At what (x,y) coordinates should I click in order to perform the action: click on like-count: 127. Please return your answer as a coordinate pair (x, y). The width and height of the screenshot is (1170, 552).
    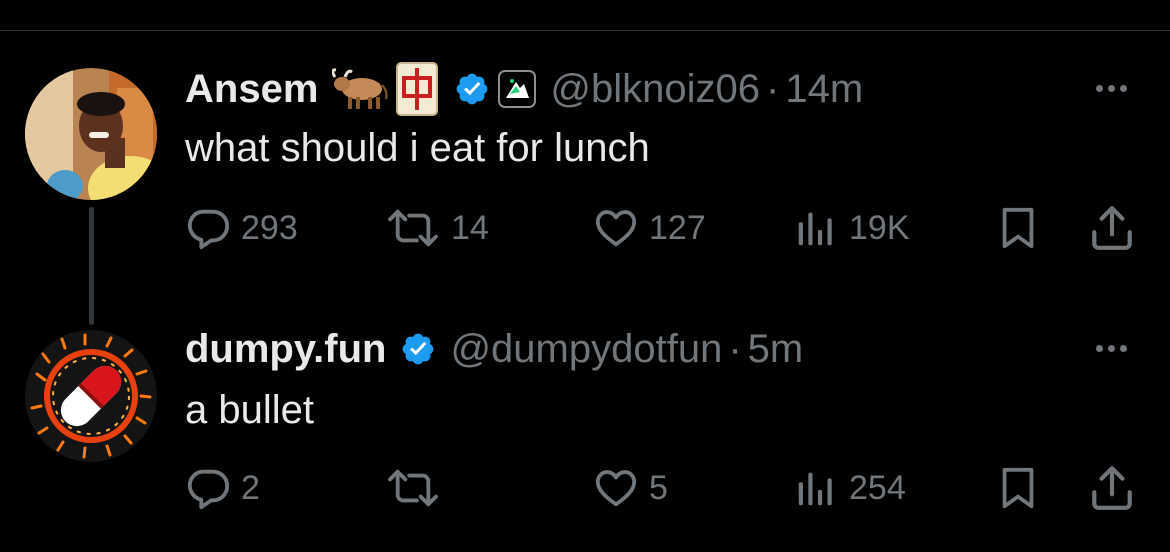
    Looking at the image, I should click on (677, 227).